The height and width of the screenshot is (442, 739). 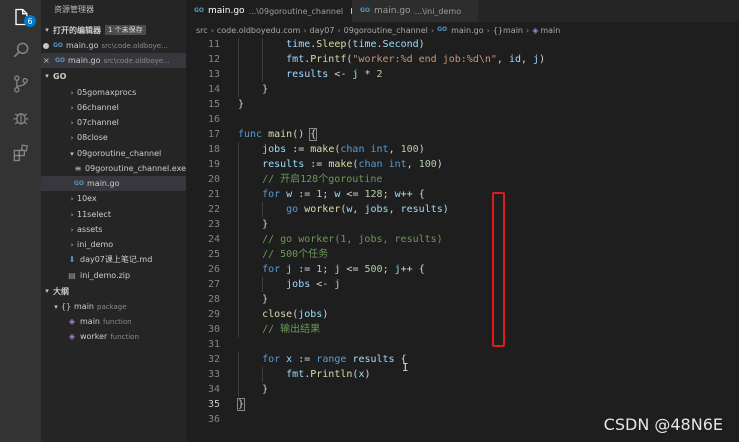 What do you see at coordinates (462, 74) in the screenshot?
I see `code-line: 13 results <- j * 2` at bounding box center [462, 74].